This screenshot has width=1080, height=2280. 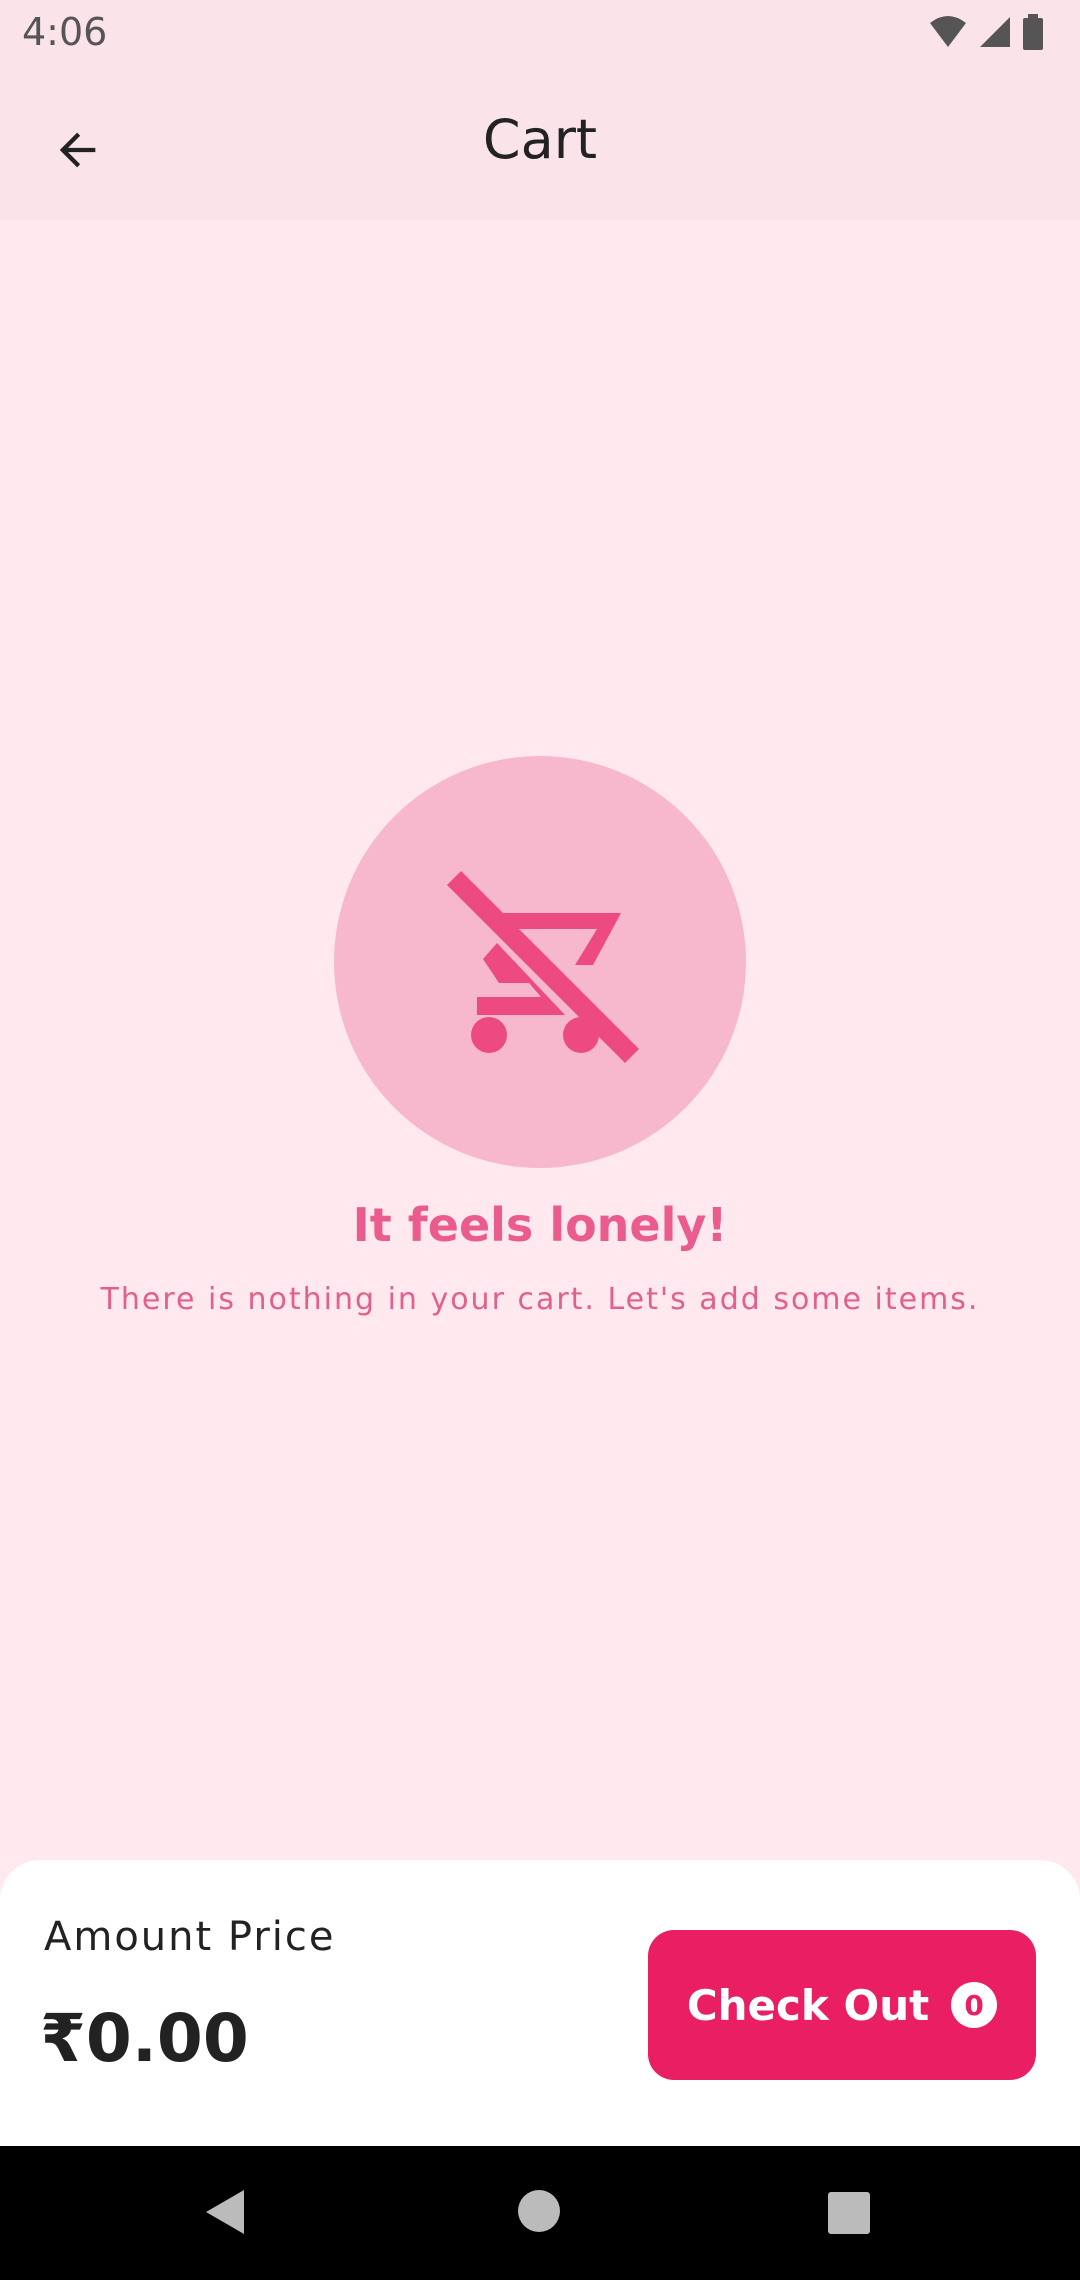 What do you see at coordinates (540, 2003) in the screenshot?
I see `checkout-panel: Amount Price ₹0.00 Check Out 0` at bounding box center [540, 2003].